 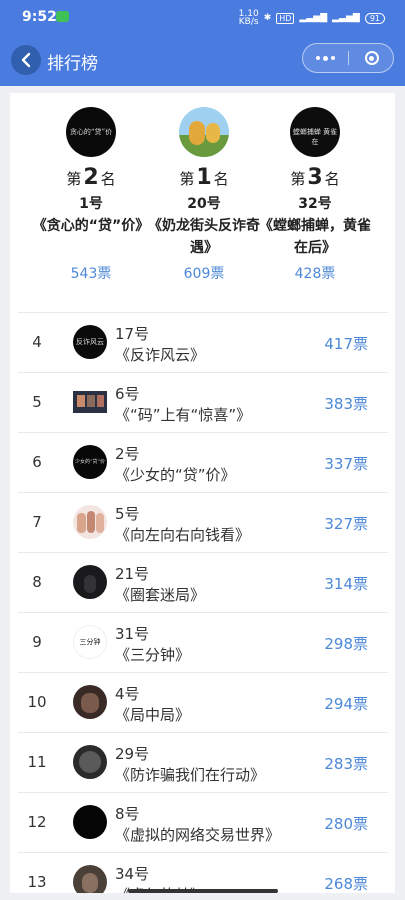 I want to click on close-button, so click(x=371, y=58).